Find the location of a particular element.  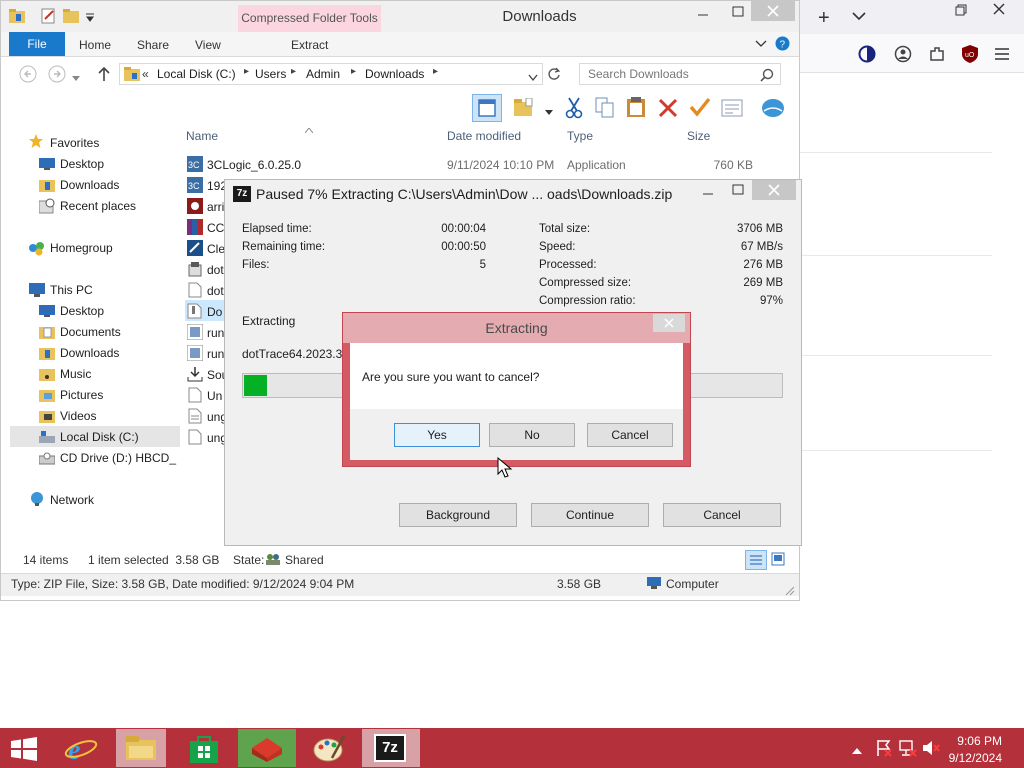

nav-pc-pictures: Pictures is located at coordinates (81, 395).